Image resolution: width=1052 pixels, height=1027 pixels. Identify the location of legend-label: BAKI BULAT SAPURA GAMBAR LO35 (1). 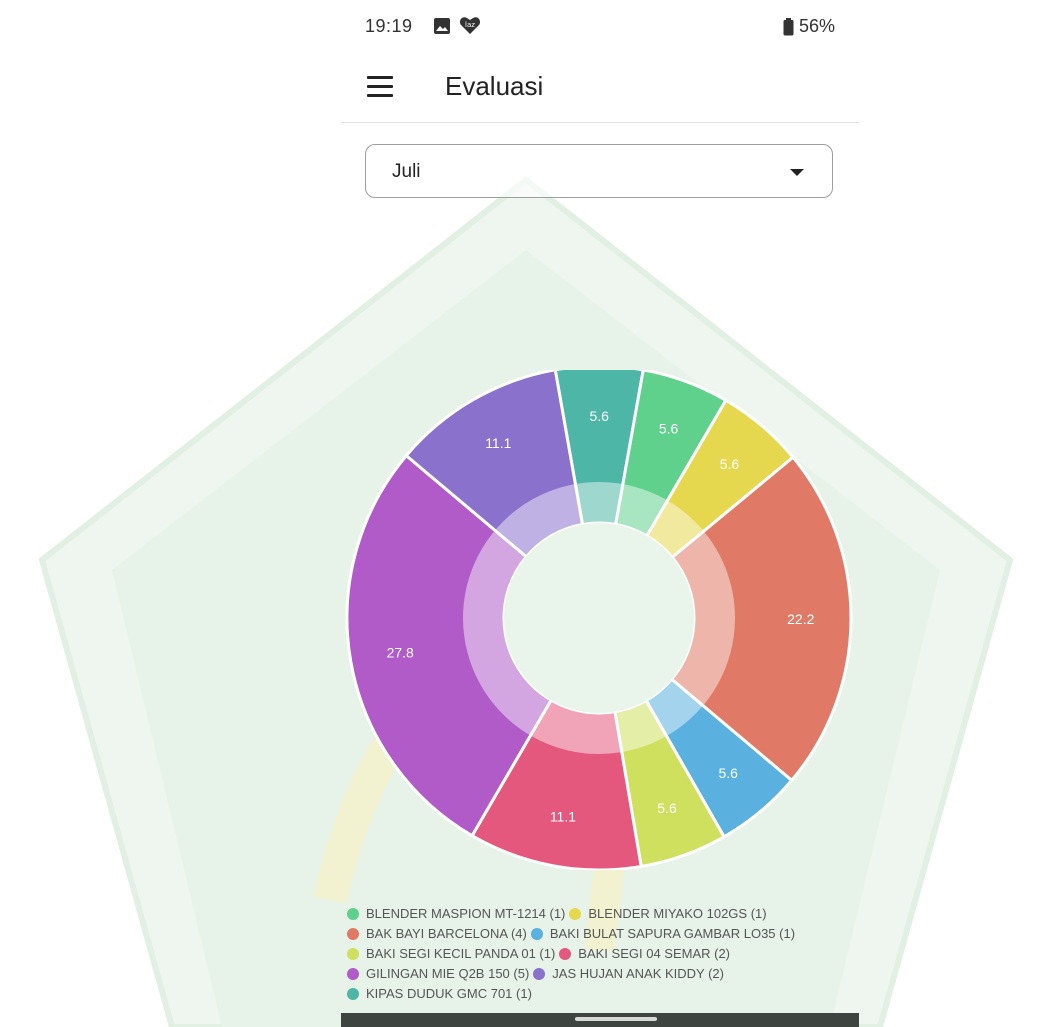
(672, 933).